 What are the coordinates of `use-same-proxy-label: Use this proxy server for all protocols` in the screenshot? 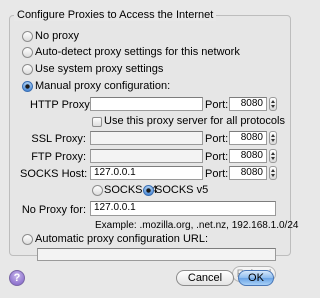 It's located at (194, 121).